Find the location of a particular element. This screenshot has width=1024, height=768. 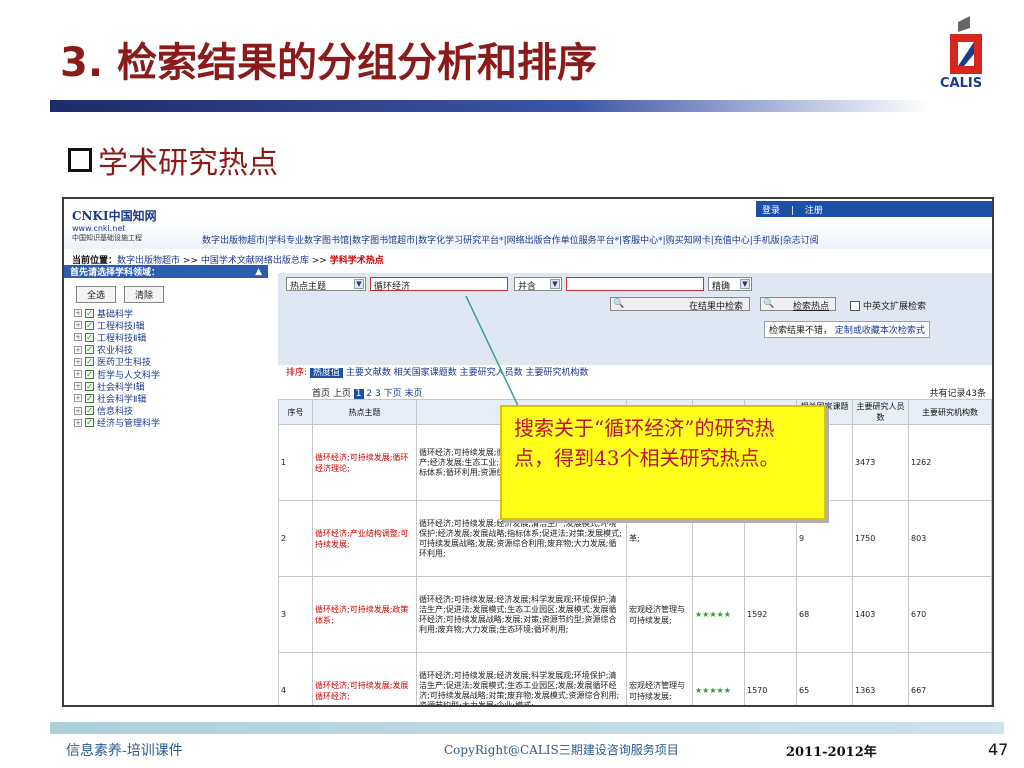

clear-button: 清除 is located at coordinates (144, 294).